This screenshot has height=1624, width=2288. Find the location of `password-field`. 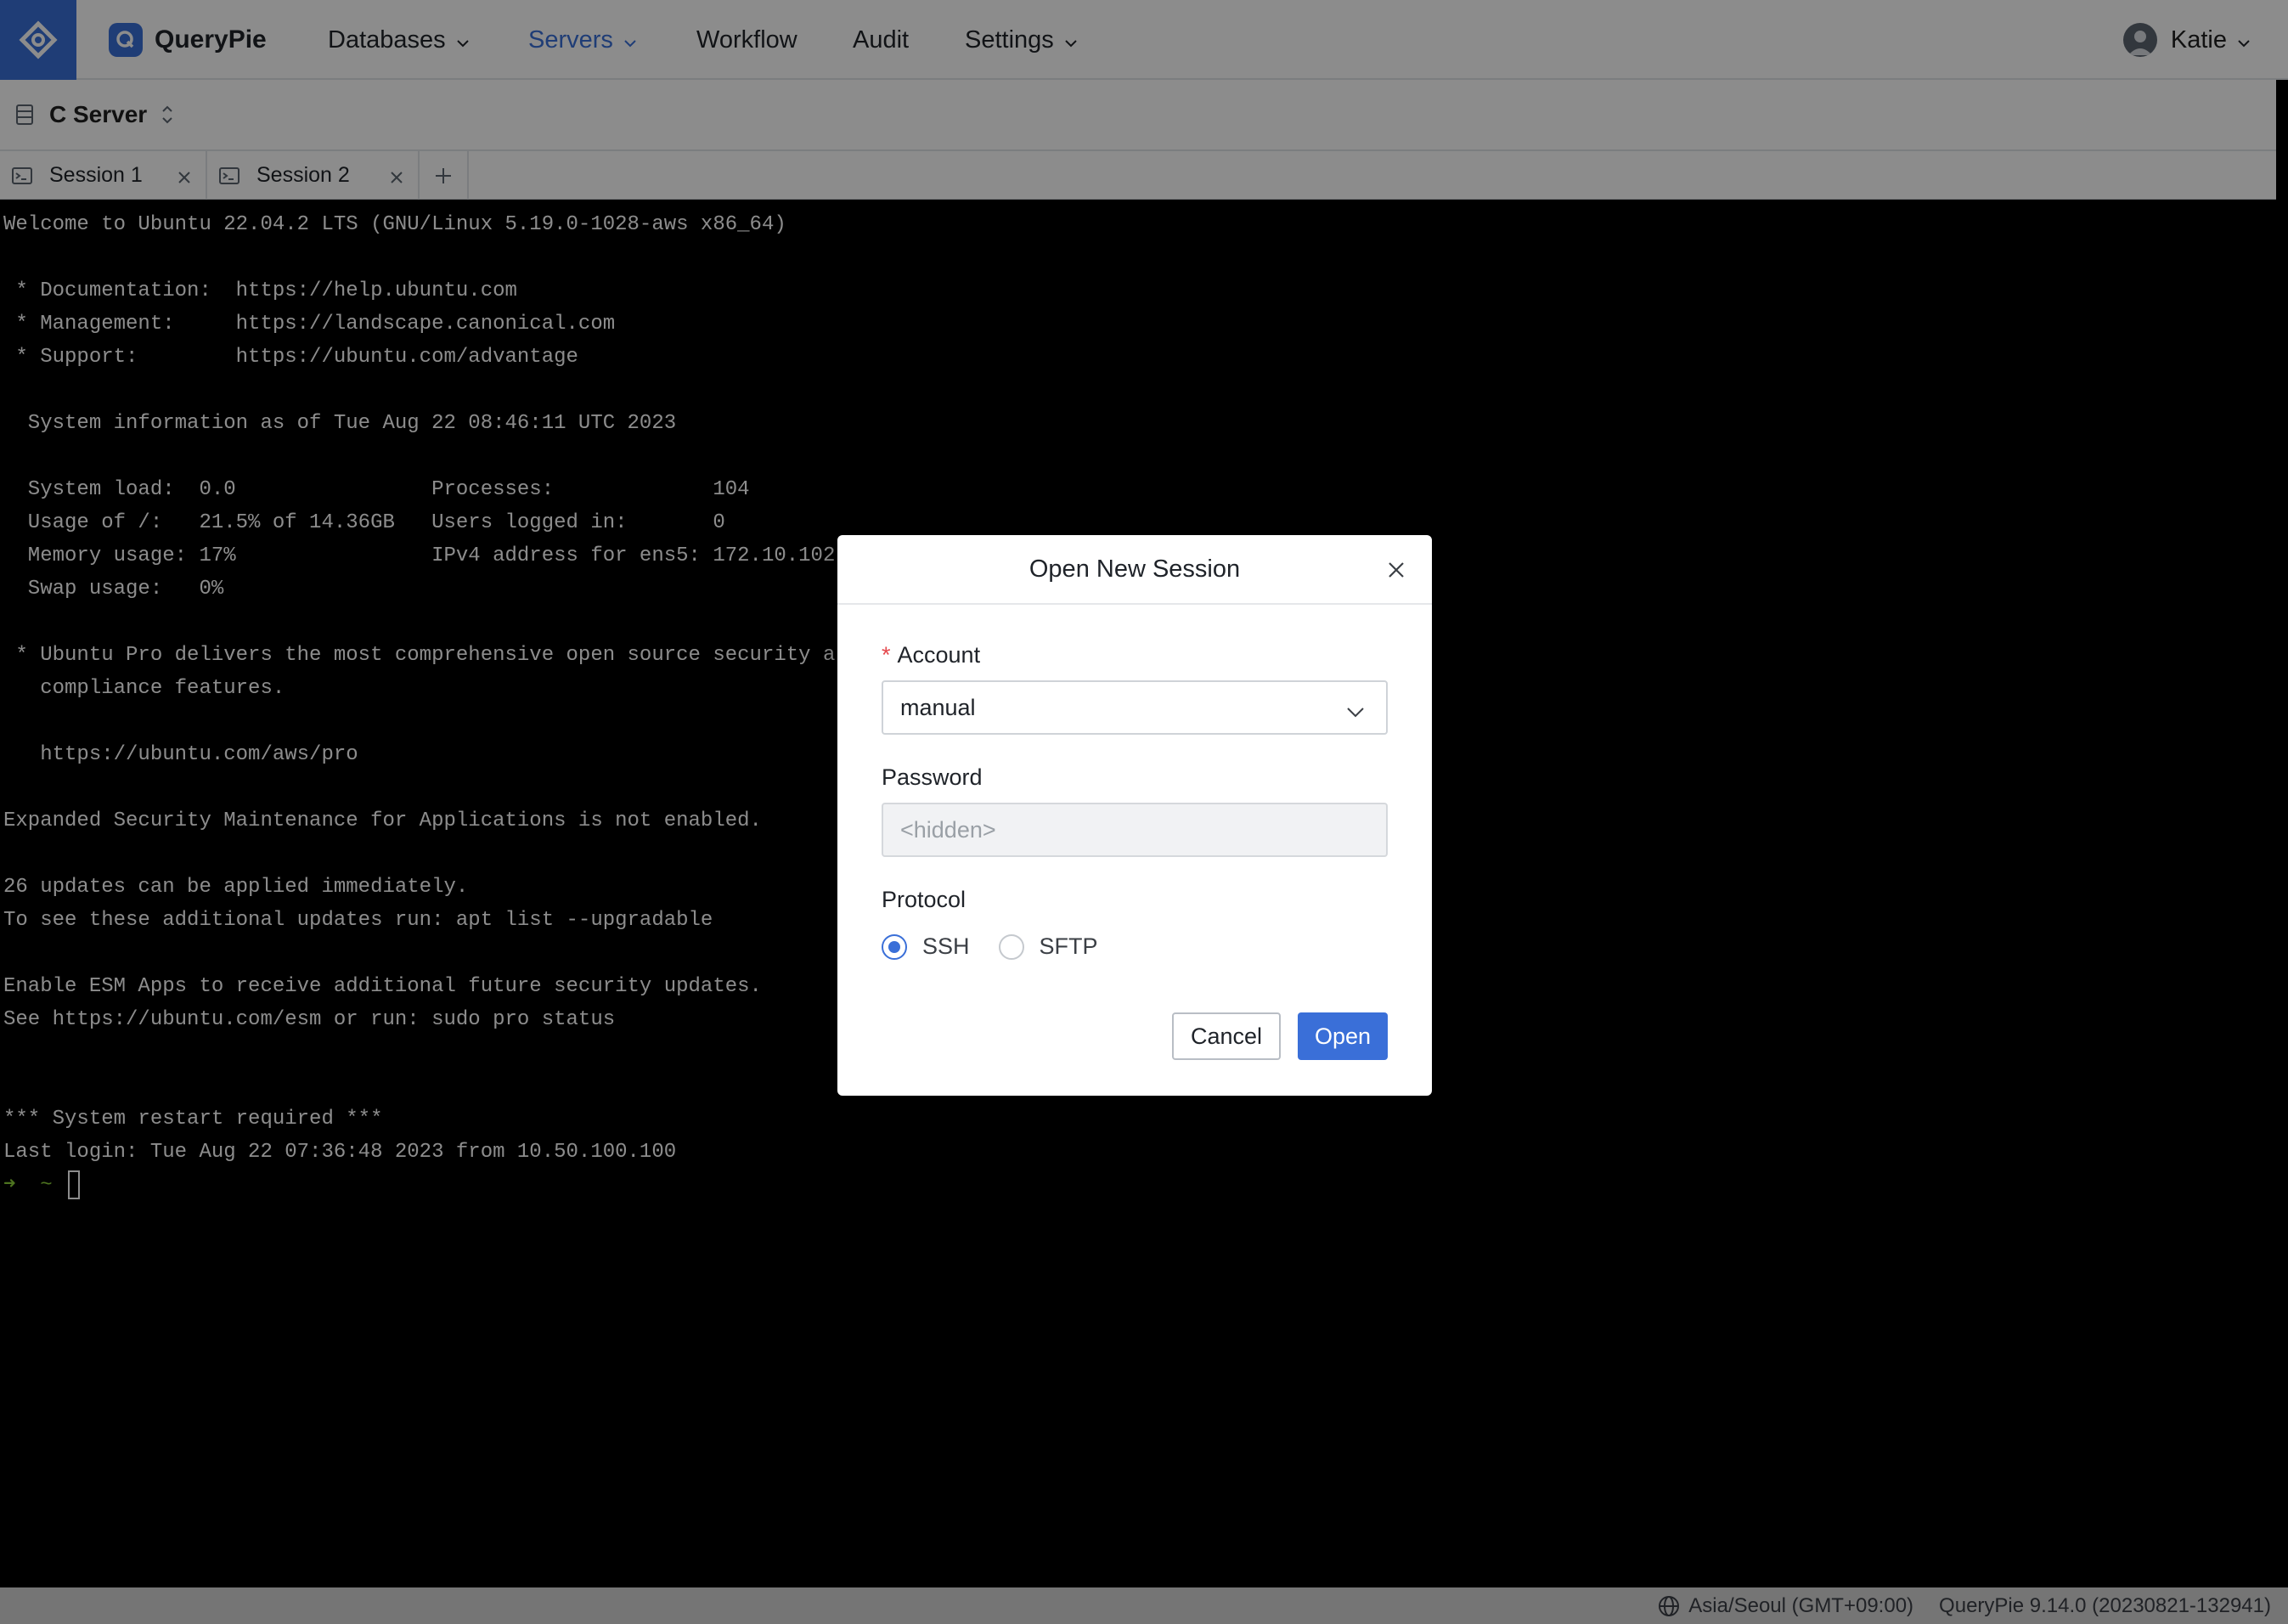

password-field is located at coordinates (1135, 830).